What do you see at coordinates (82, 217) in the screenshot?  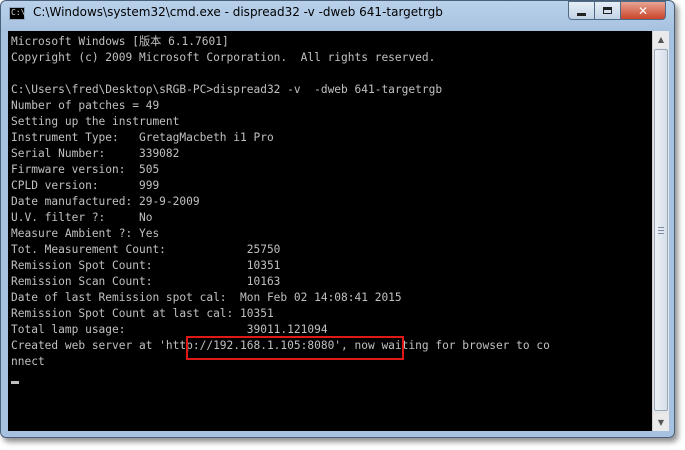 I see `console-line: U.V. filter ?: No` at bounding box center [82, 217].